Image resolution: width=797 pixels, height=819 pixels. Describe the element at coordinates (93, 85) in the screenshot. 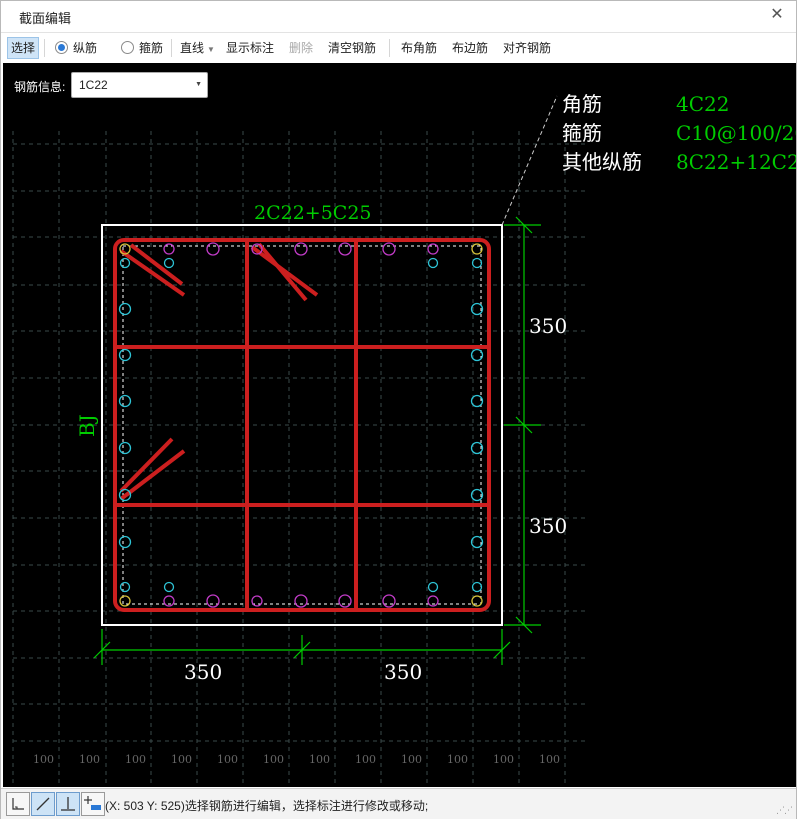

I see `rebar-info-value: 1C22` at that location.